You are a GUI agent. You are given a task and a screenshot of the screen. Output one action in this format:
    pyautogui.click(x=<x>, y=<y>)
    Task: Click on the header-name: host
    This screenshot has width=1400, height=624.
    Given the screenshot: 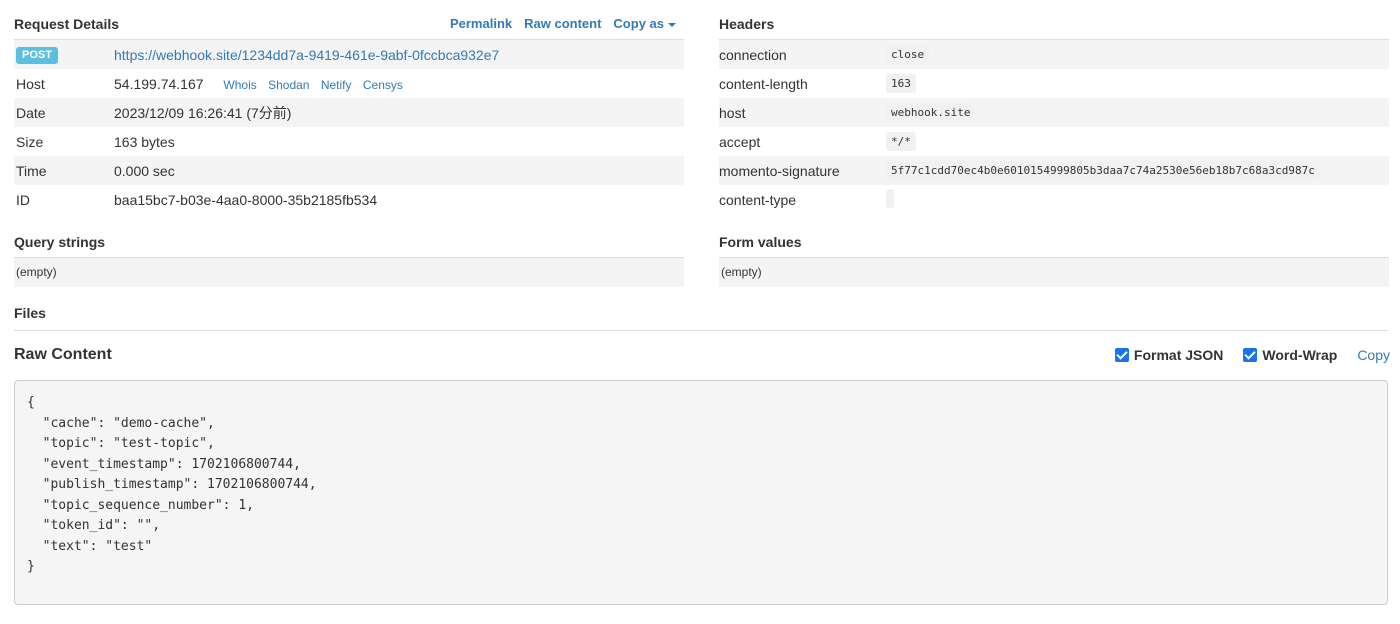 What is the action you would take?
    pyautogui.click(x=802, y=112)
    